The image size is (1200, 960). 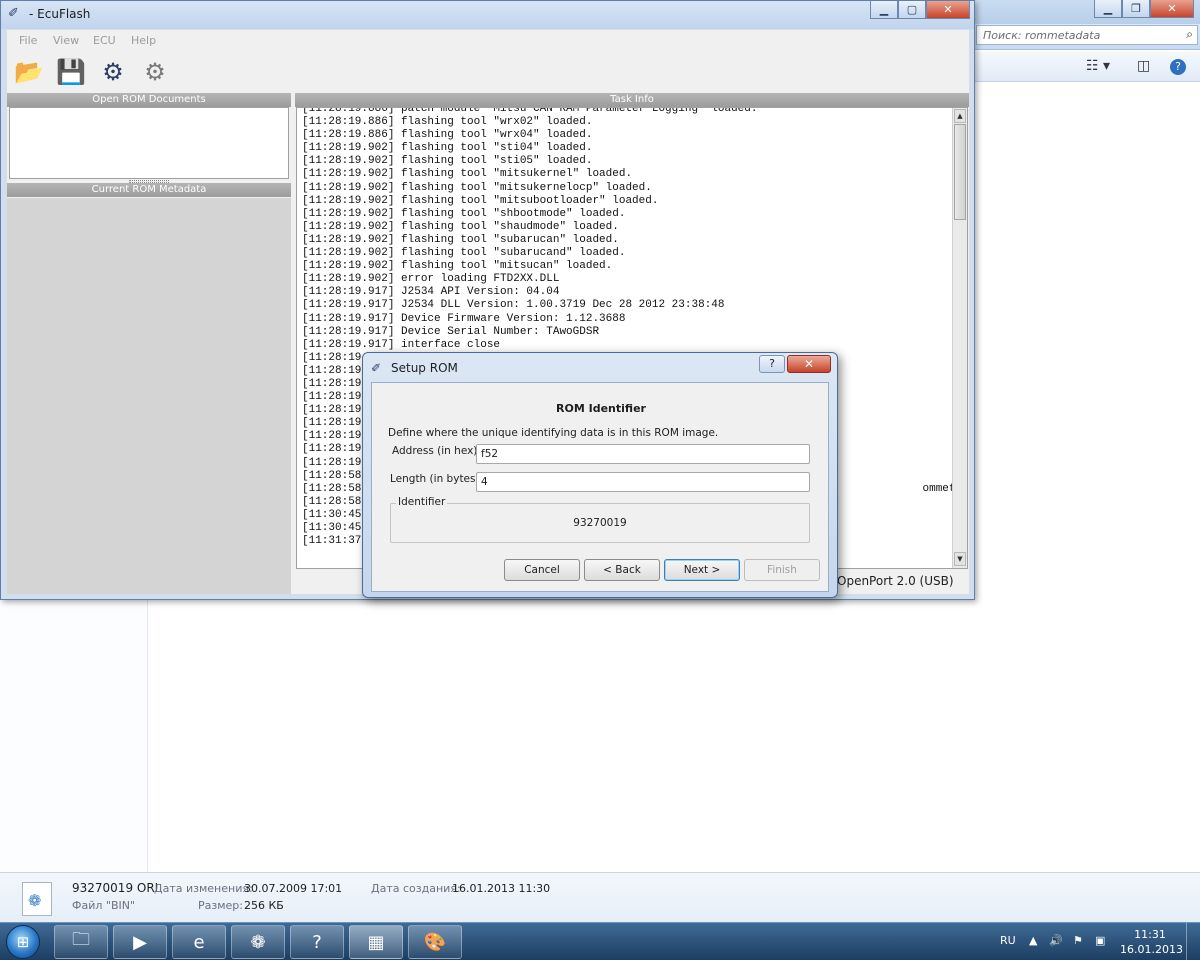 I want to click on dialog-help-button: ?, so click(x=772, y=364).